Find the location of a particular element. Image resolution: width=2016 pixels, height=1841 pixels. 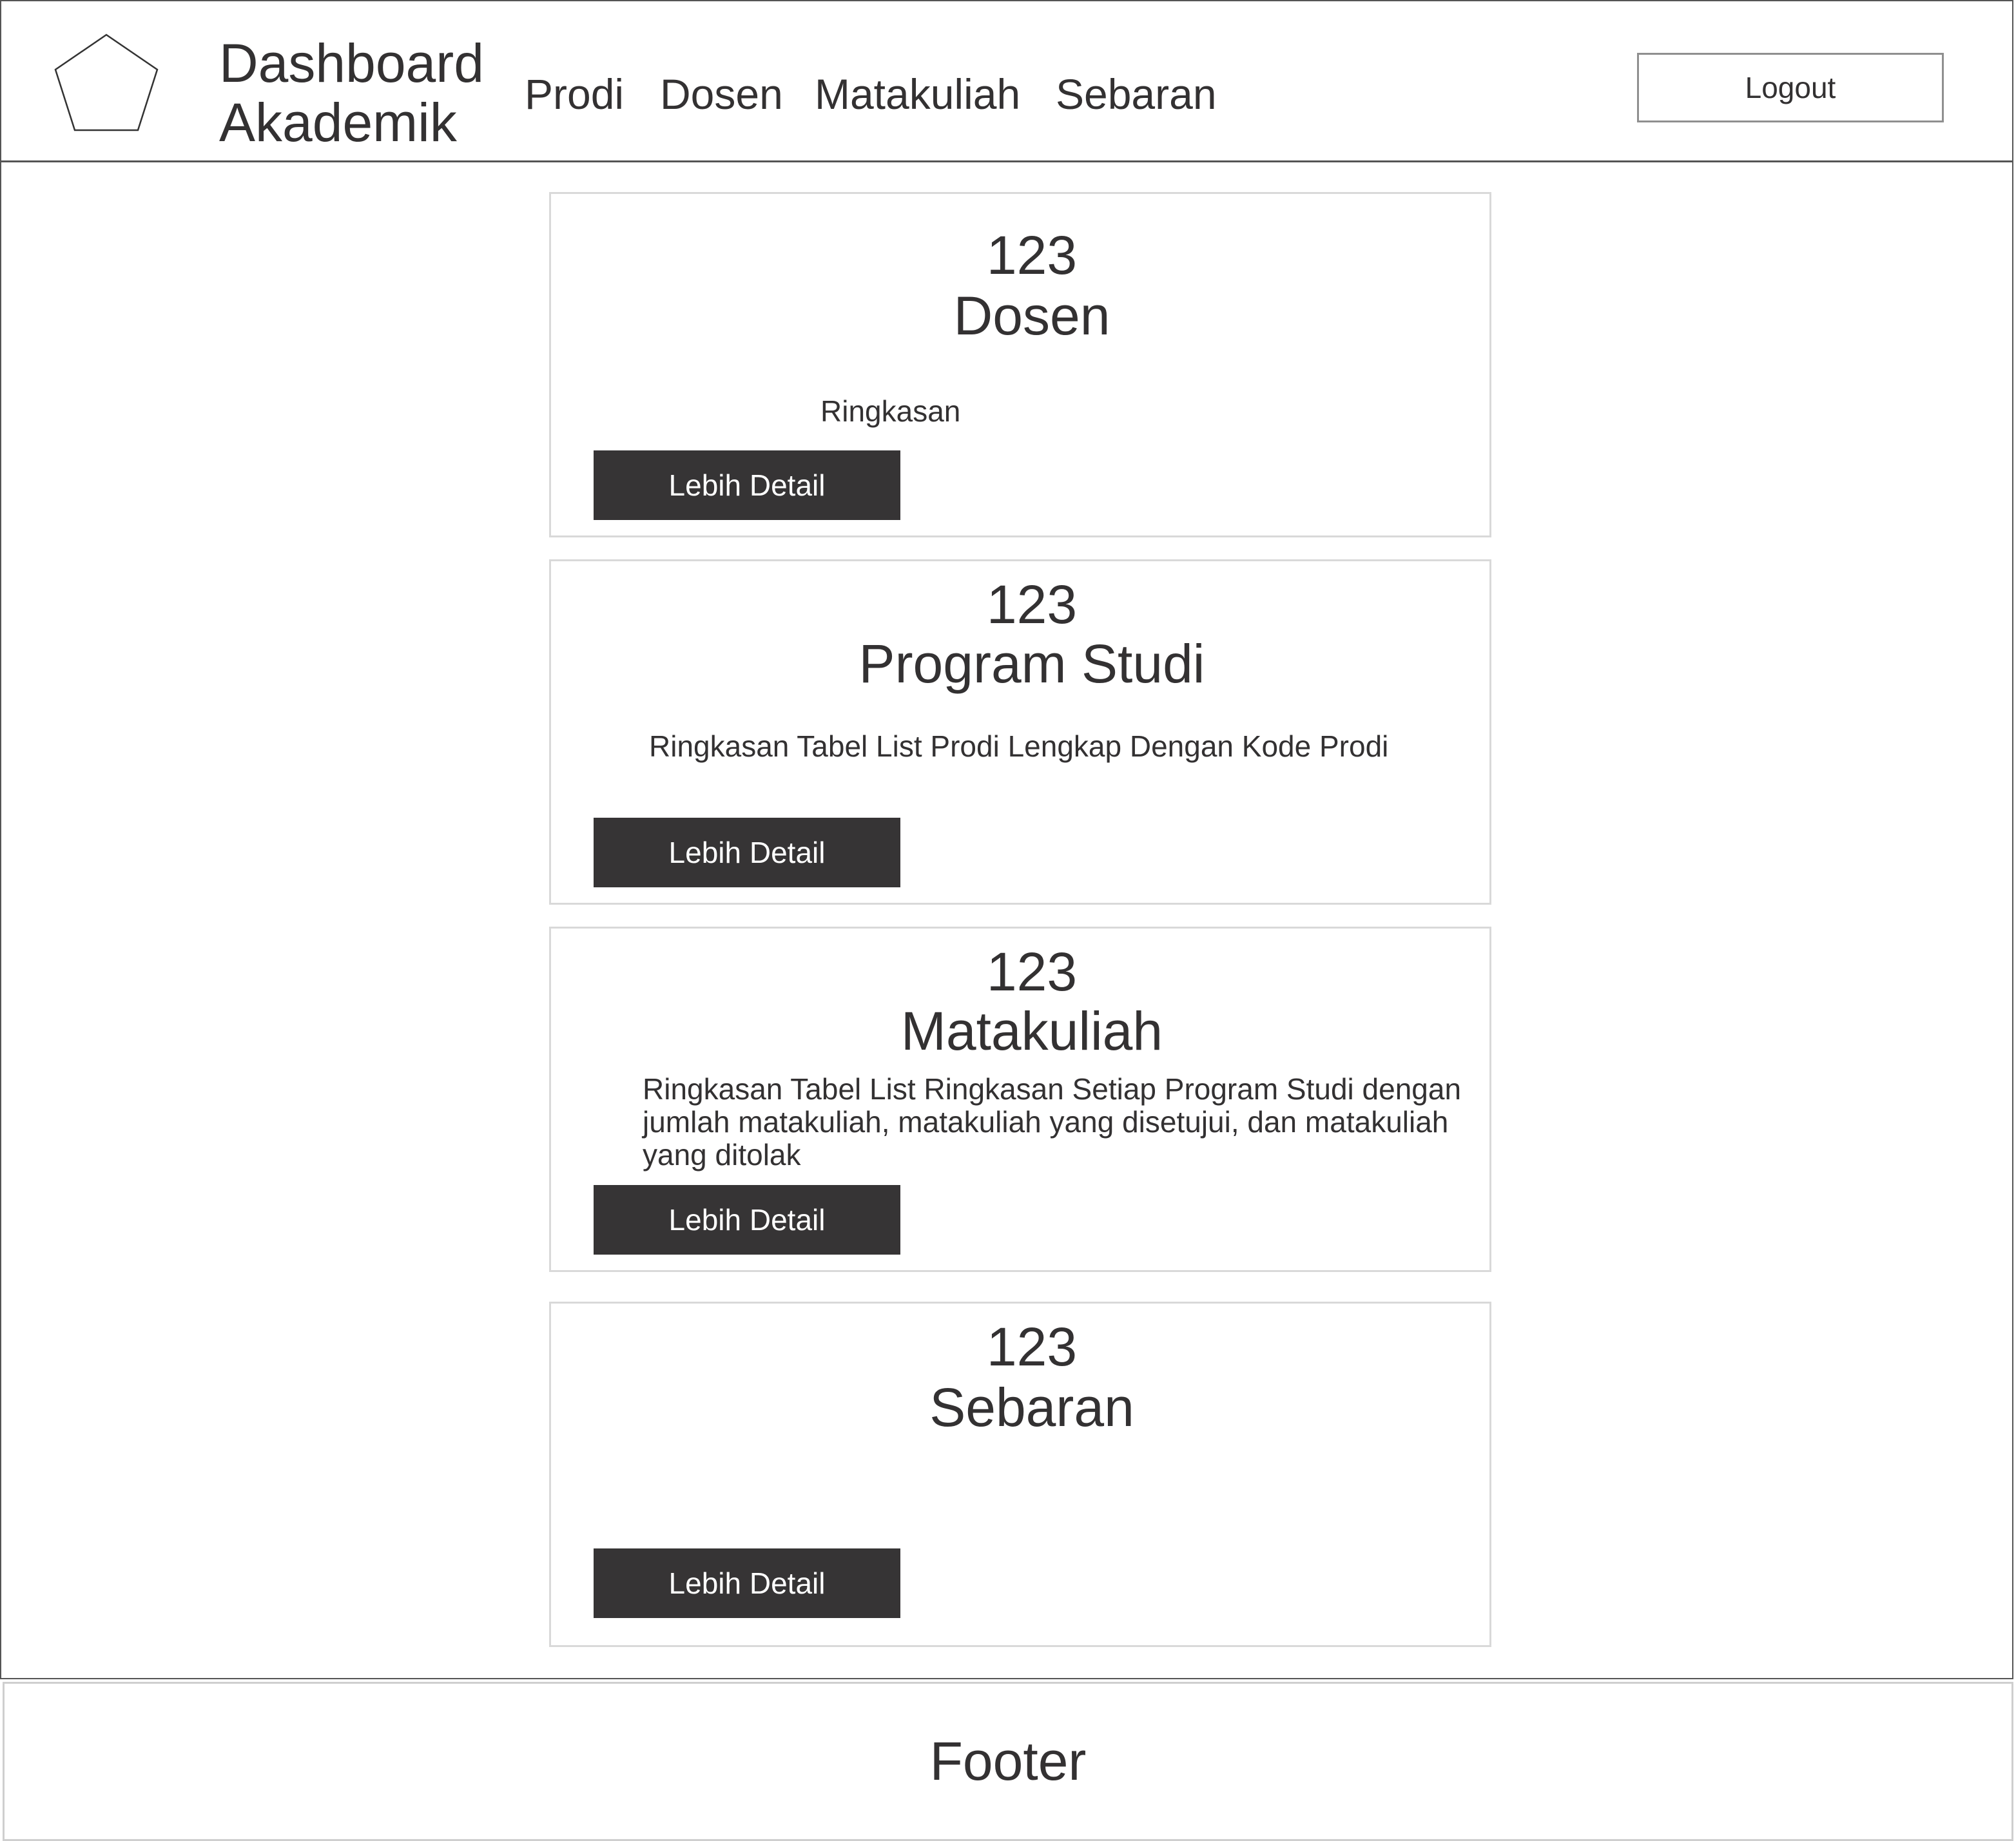

footer-label: Footer is located at coordinates (1008, 1761).